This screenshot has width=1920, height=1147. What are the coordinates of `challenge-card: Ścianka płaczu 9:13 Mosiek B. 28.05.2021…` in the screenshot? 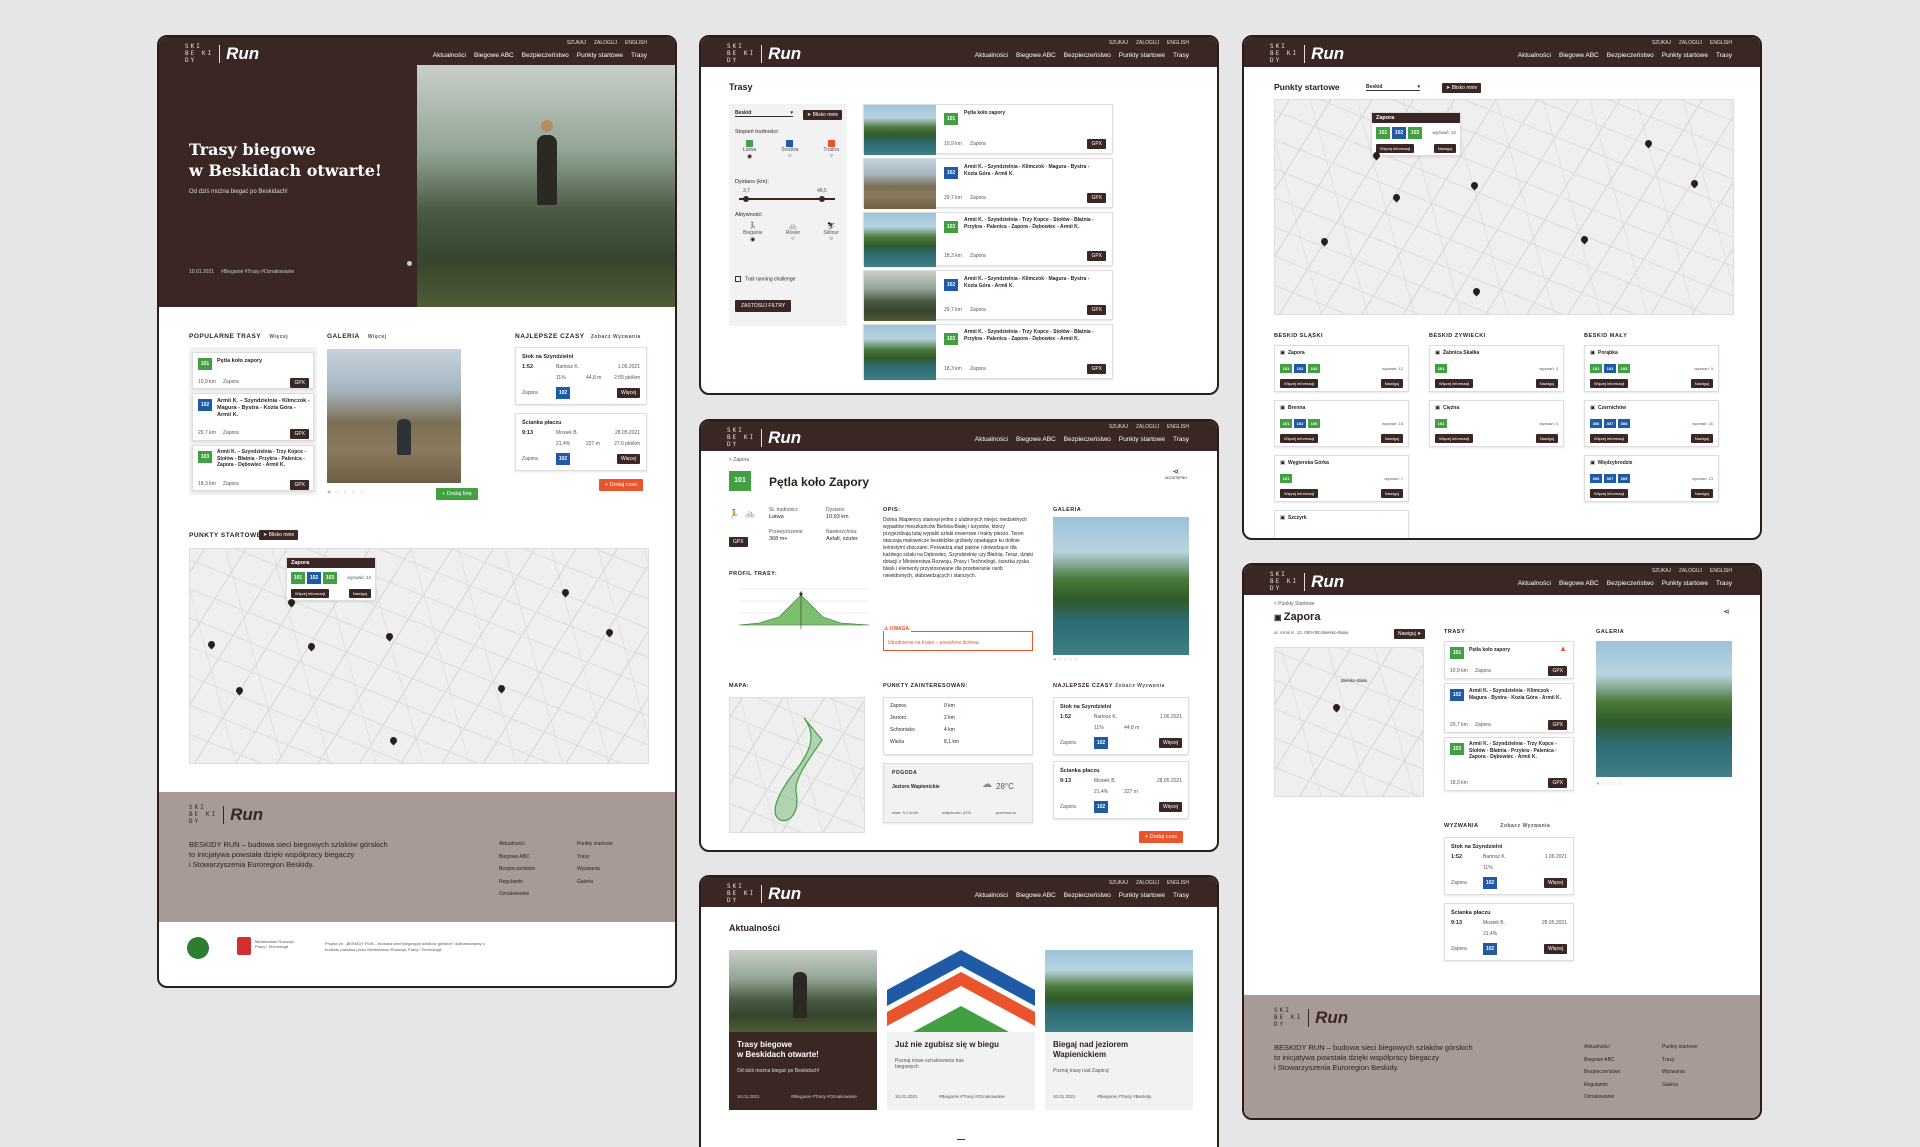 It's located at (1509, 932).